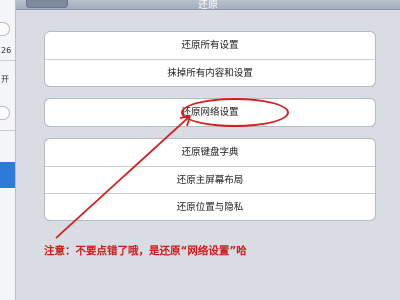  I want to click on annotation-note: 注意：不要点错了哦，是还原“网络设置”哈, so click(145, 251).